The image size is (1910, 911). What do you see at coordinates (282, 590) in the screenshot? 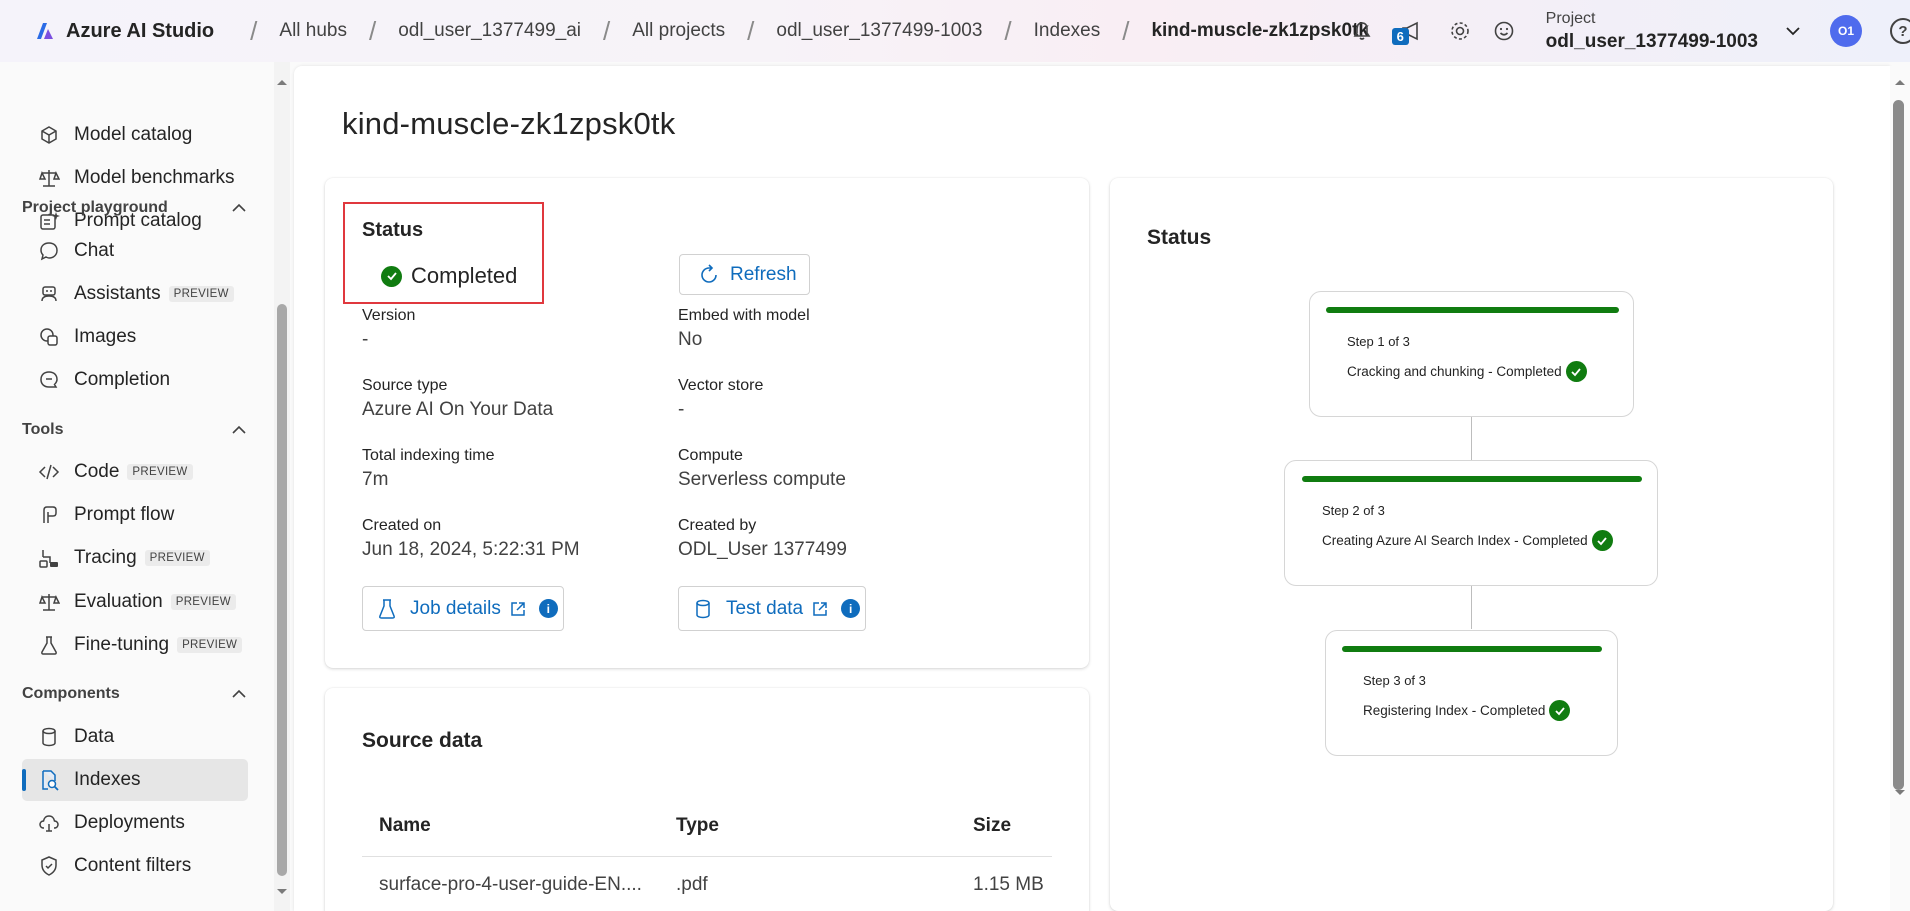
I see `sidebar-scroll-thumb` at bounding box center [282, 590].